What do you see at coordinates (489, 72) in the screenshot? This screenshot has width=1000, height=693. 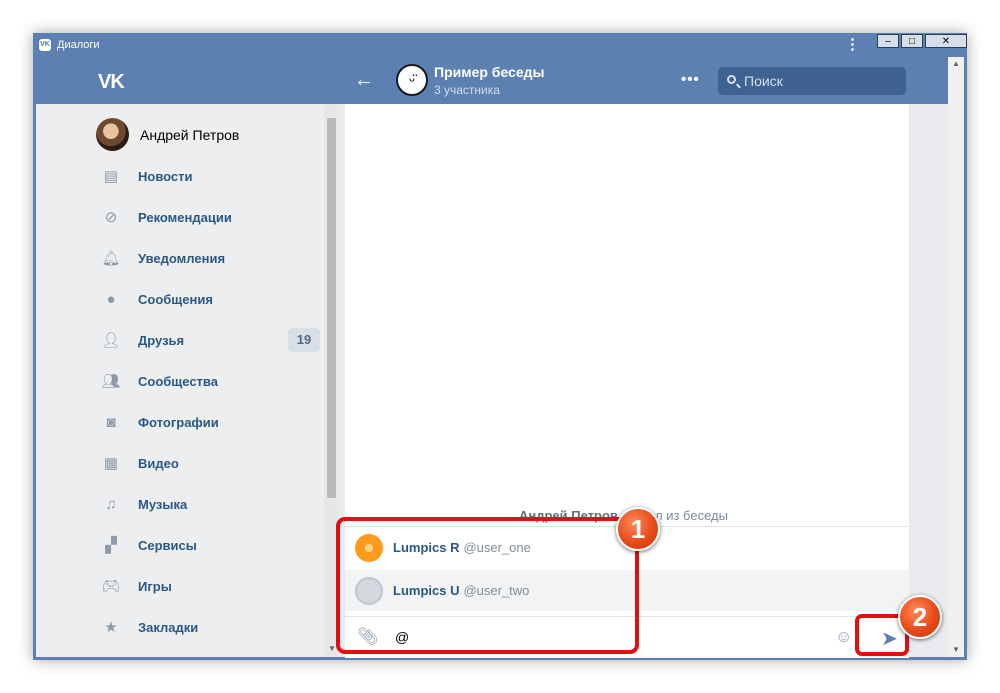 I see `chat-title: Пример беседы` at bounding box center [489, 72].